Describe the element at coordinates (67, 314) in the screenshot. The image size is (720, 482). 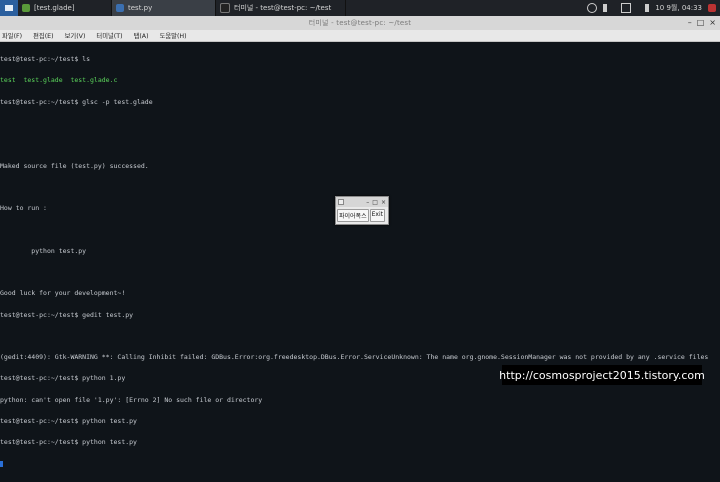
I see `terminal-line: test@test-pc:~/test$ gedit test.py` at that location.